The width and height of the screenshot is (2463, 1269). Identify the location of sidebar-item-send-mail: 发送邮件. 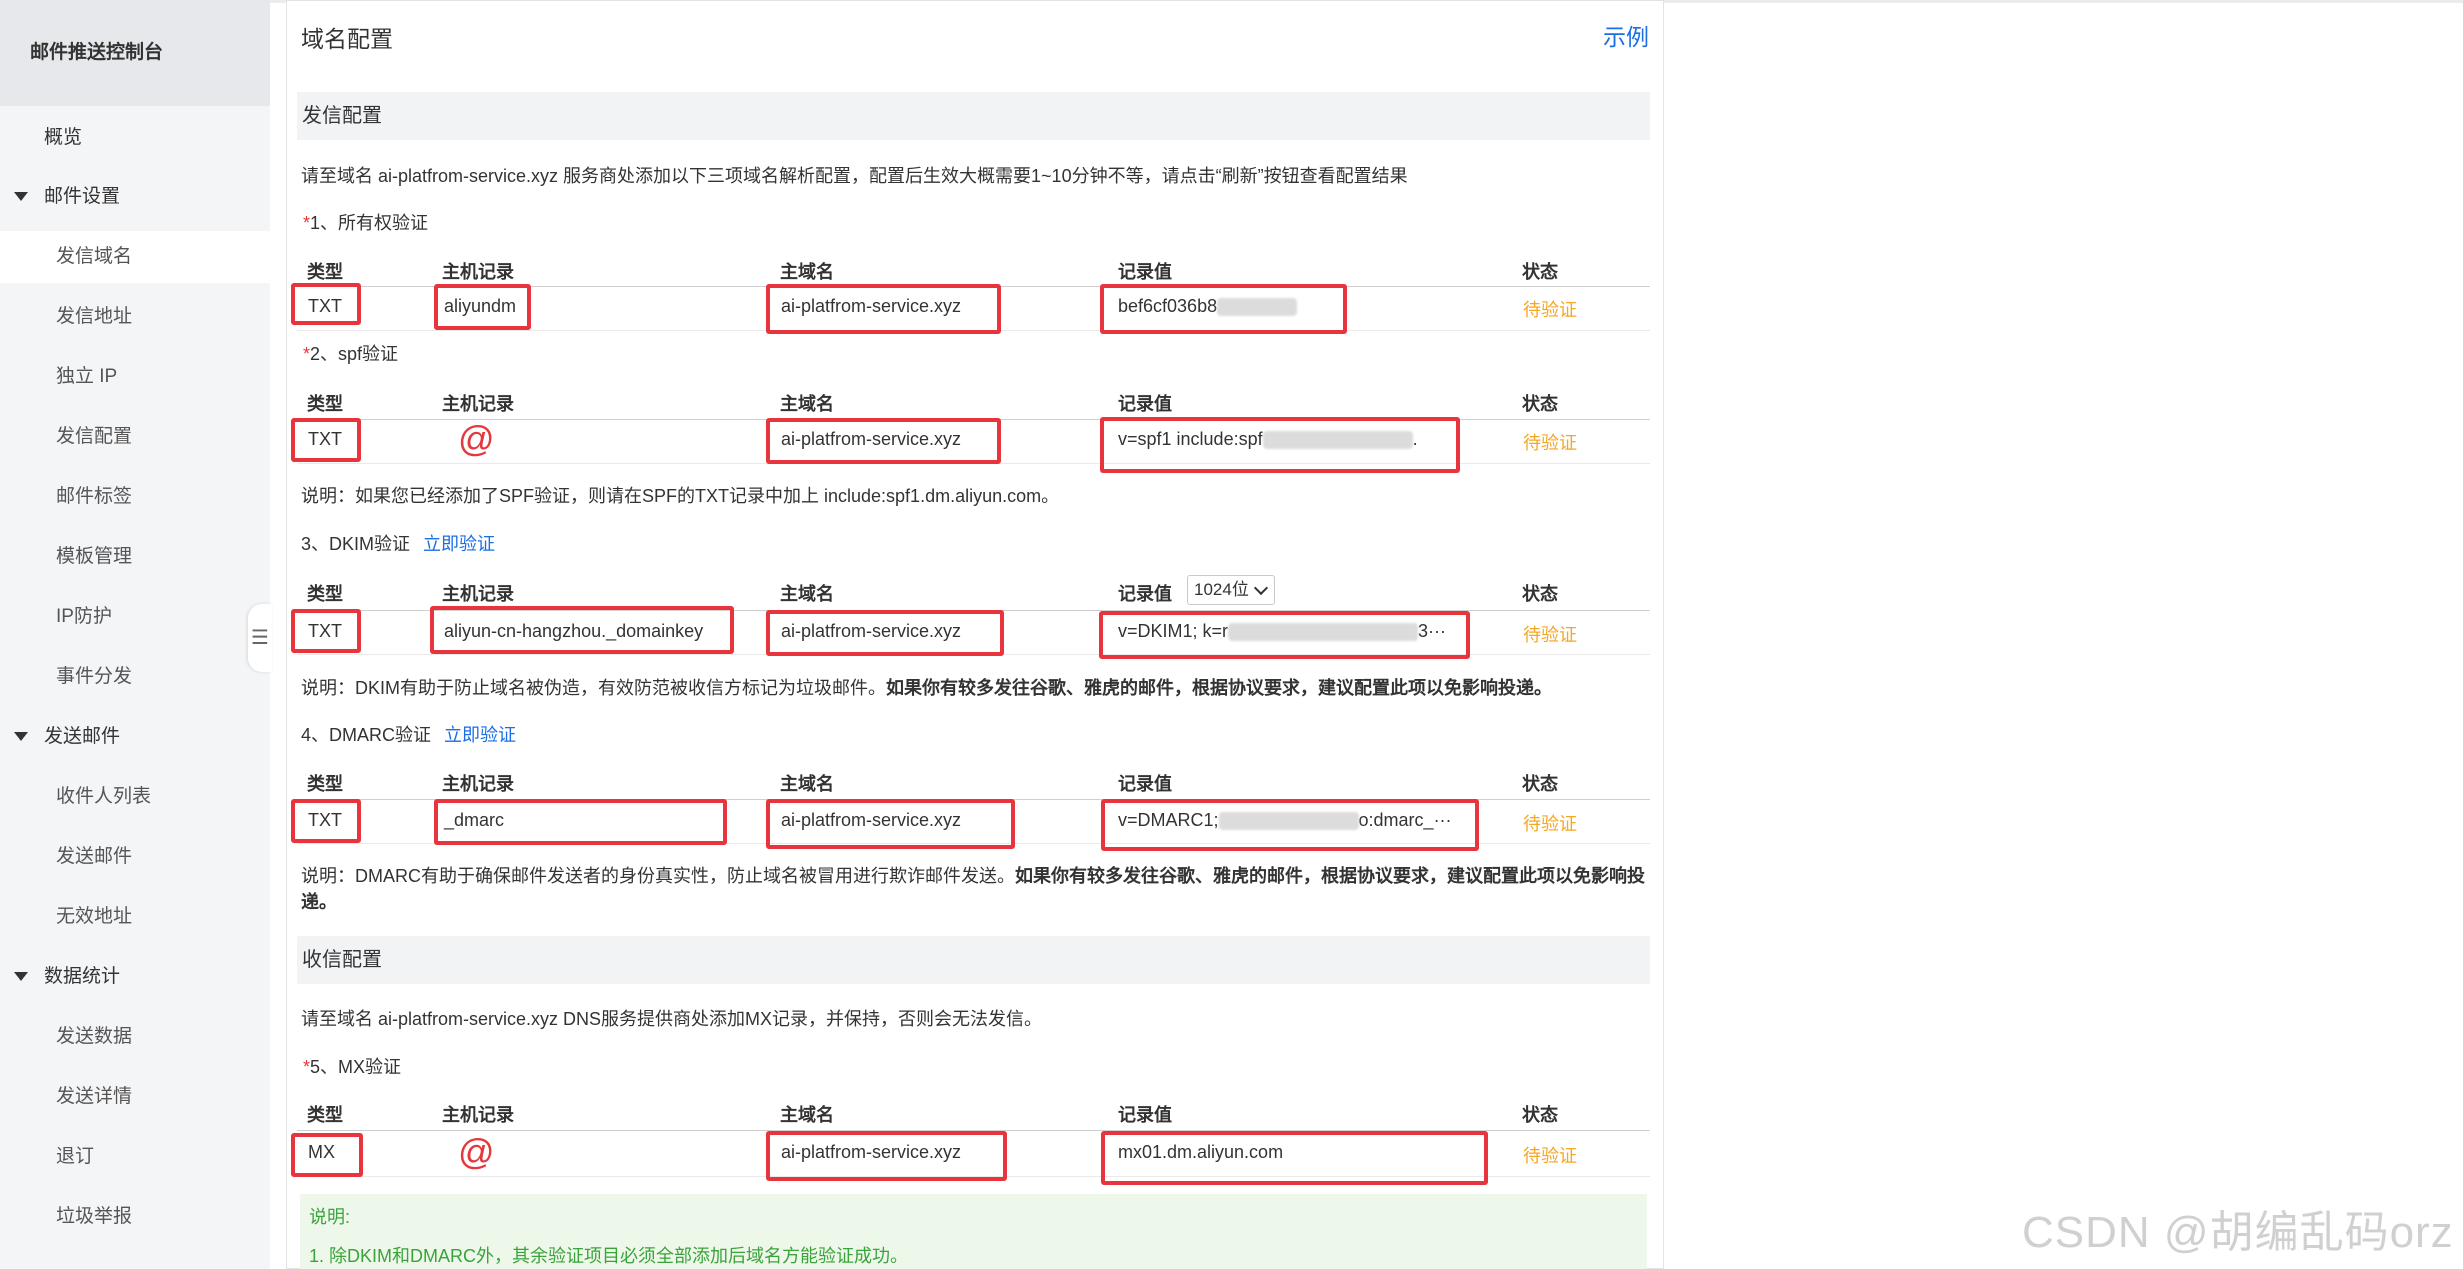
(135, 857).